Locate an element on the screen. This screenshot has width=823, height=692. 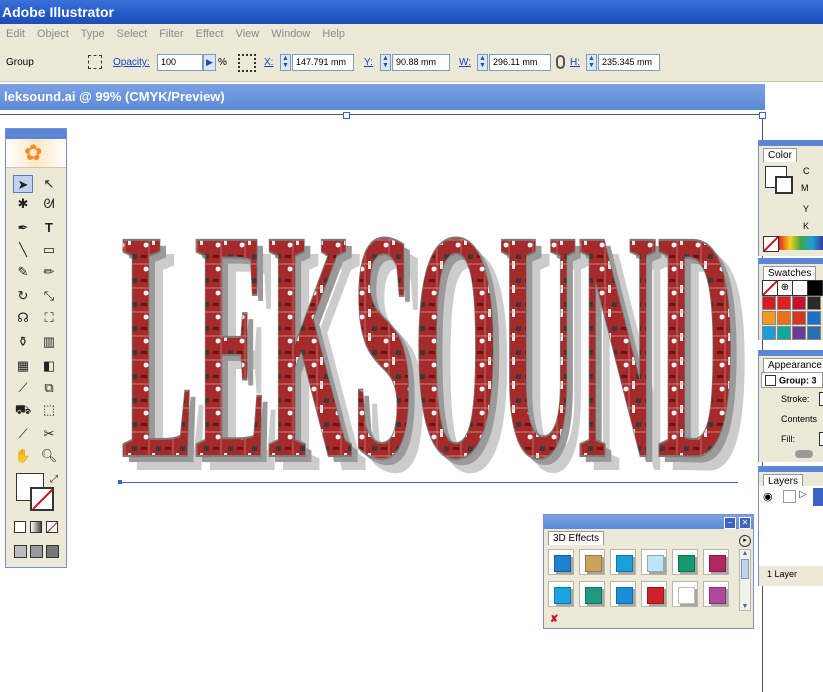
link-proportions-icon is located at coordinates (560, 62).